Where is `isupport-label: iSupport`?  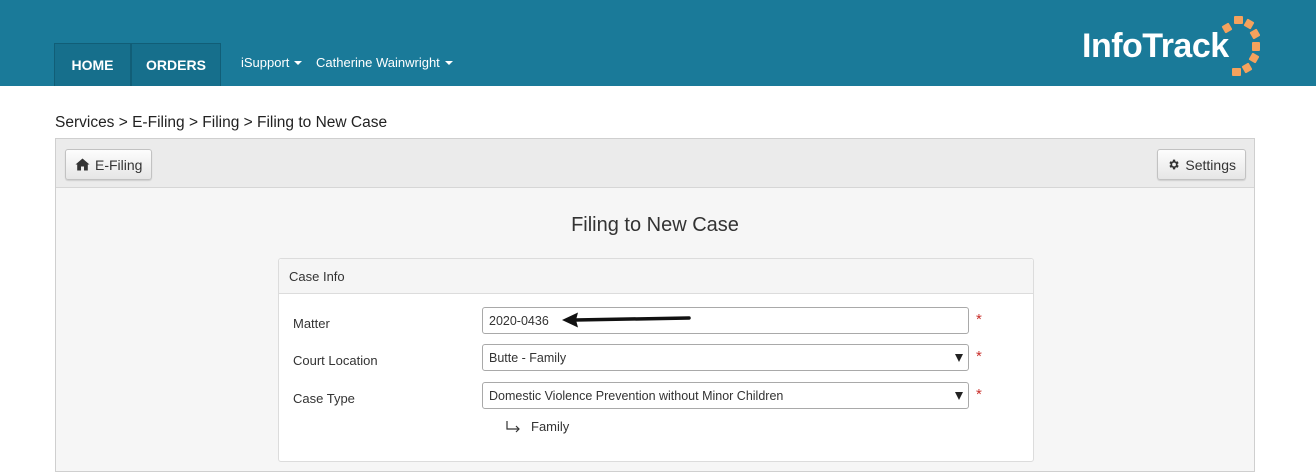
isupport-label: iSupport is located at coordinates (265, 62).